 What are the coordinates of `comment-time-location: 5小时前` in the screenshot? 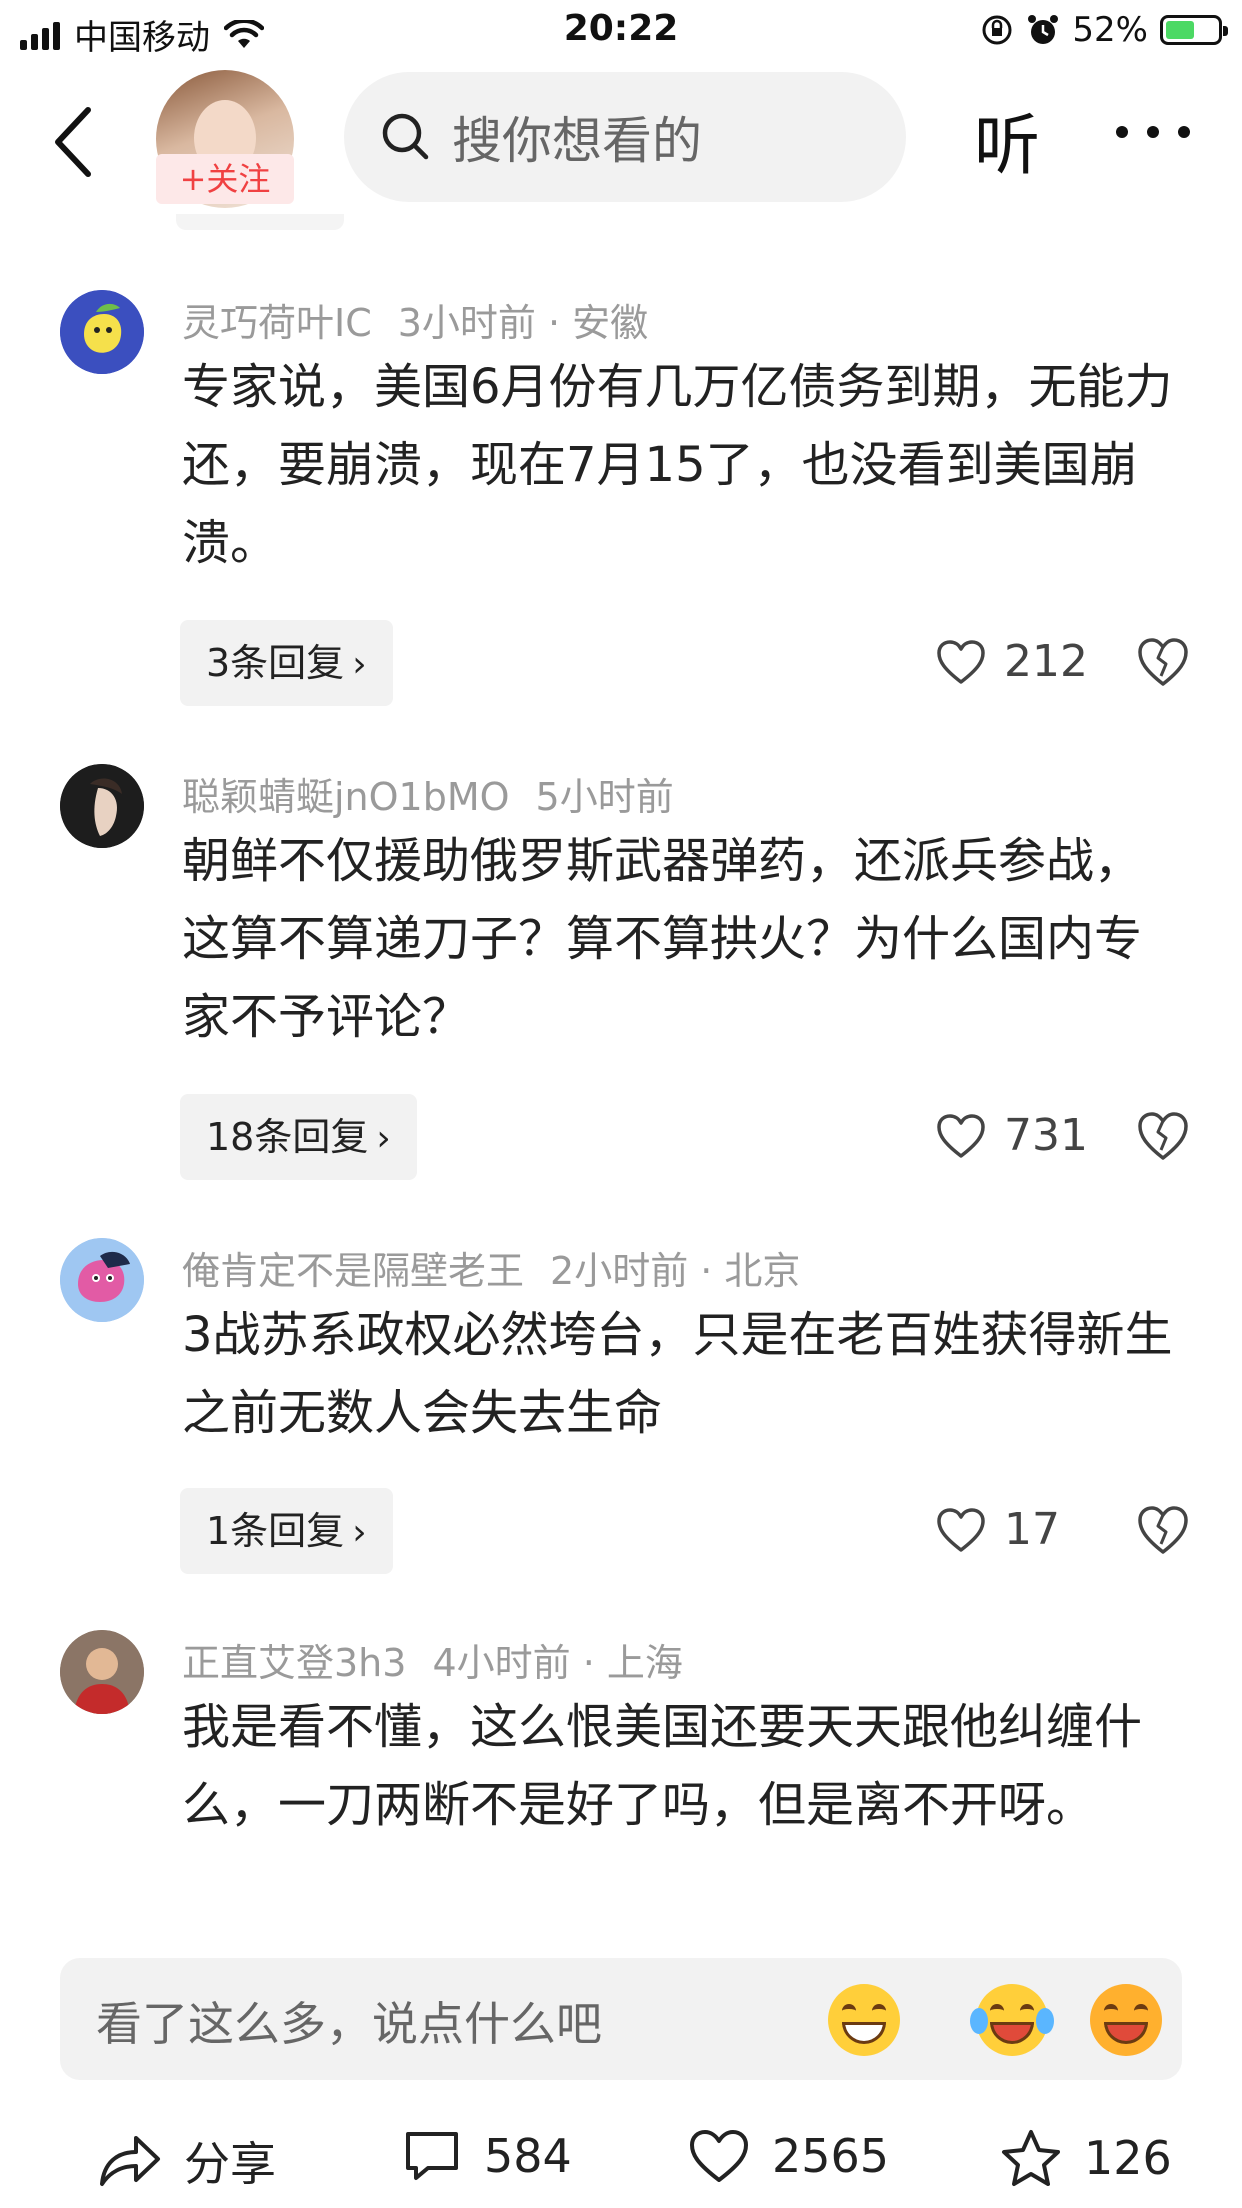 It's located at (604, 797).